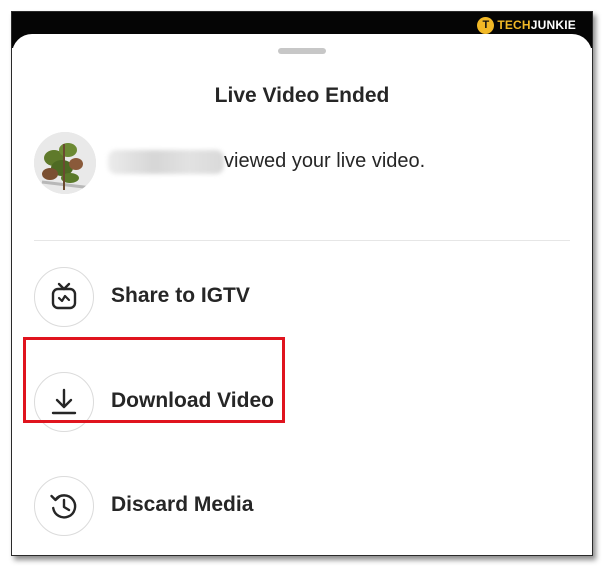 This screenshot has width=605, height=567. Describe the element at coordinates (166, 162) in the screenshot. I see `viewer-username-blurred` at that location.